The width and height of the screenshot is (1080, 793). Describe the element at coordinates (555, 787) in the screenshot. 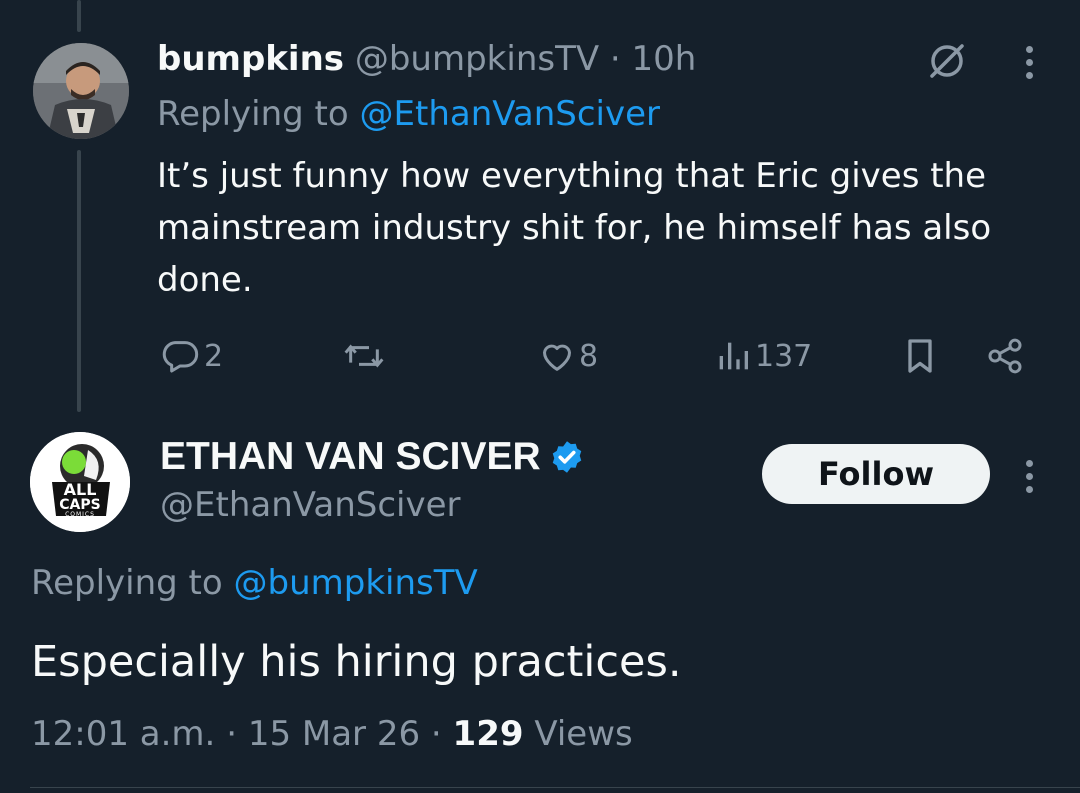

I see `bottom-divider` at that location.